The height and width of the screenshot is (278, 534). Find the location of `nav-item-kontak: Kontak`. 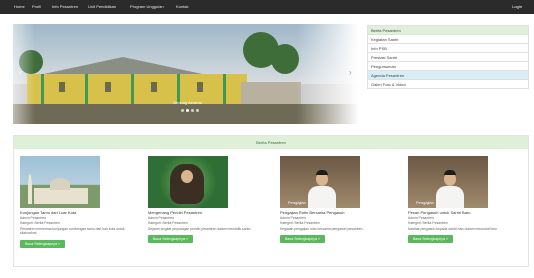

nav-item-kontak: Kontak is located at coordinates (182, 6).